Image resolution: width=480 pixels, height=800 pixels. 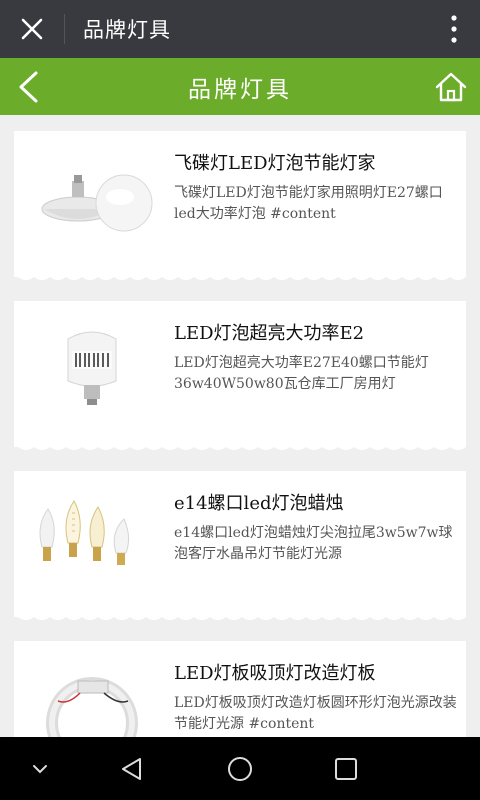 I want to click on close-button, so click(x=32, y=29).